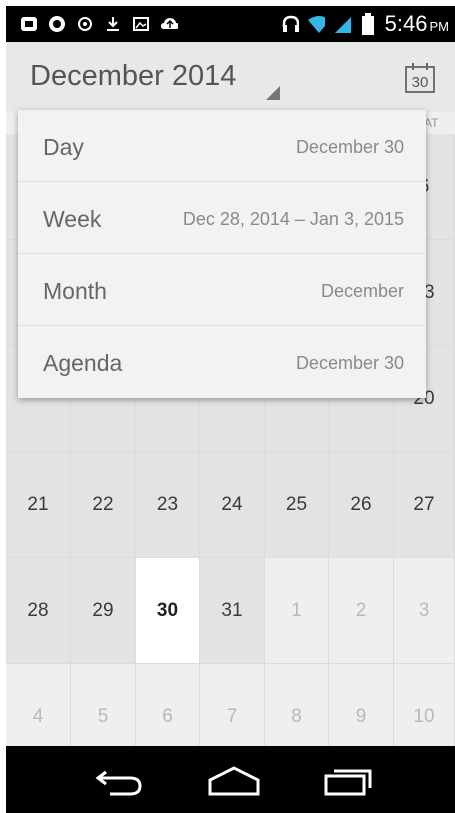 The image size is (455, 813). What do you see at coordinates (290, 24) in the screenshot?
I see `headset-icon` at bounding box center [290, 24].